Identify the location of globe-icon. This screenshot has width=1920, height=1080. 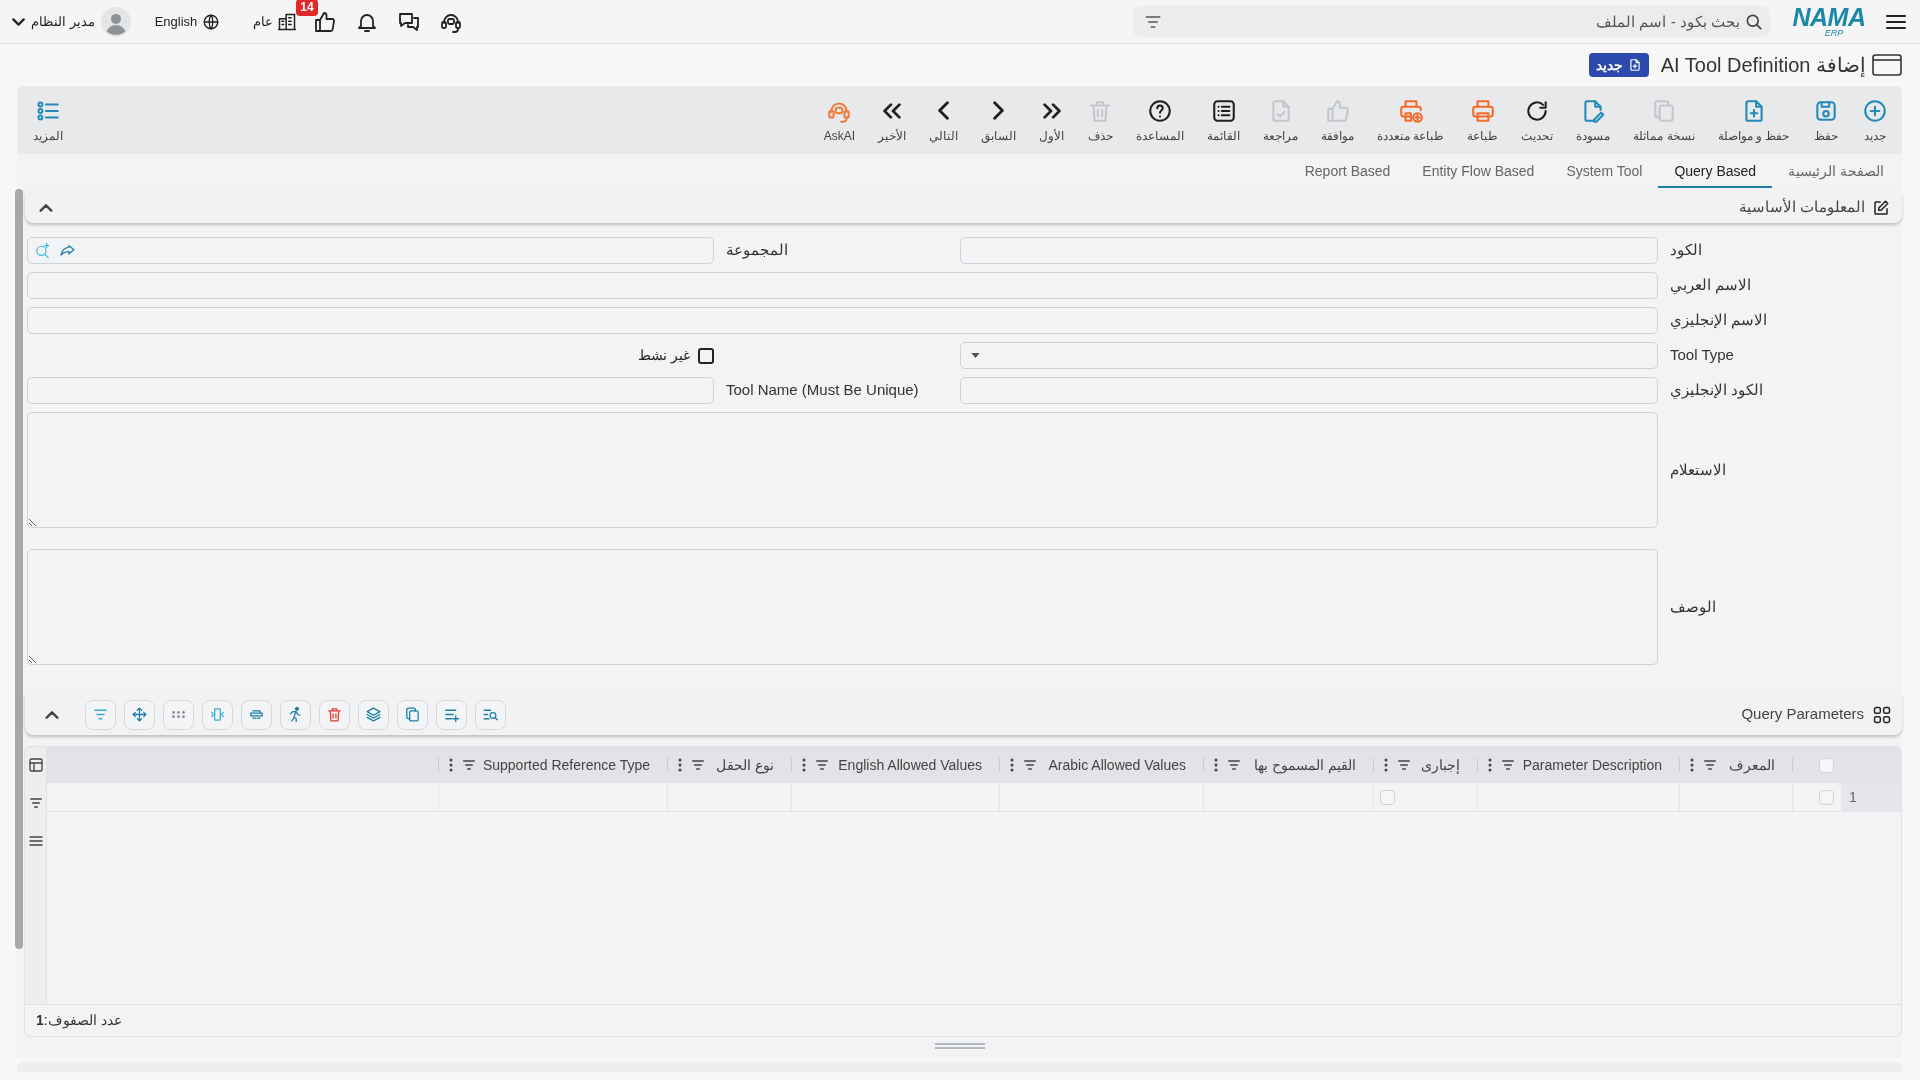
(211, 21).